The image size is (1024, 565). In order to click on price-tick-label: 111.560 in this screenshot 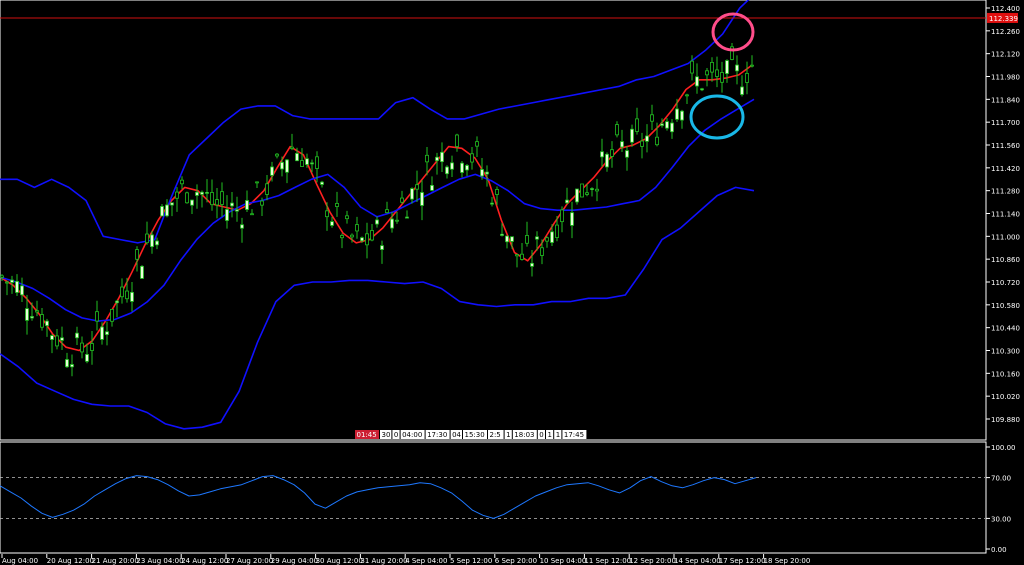, I will do `click(1005, 146)`.